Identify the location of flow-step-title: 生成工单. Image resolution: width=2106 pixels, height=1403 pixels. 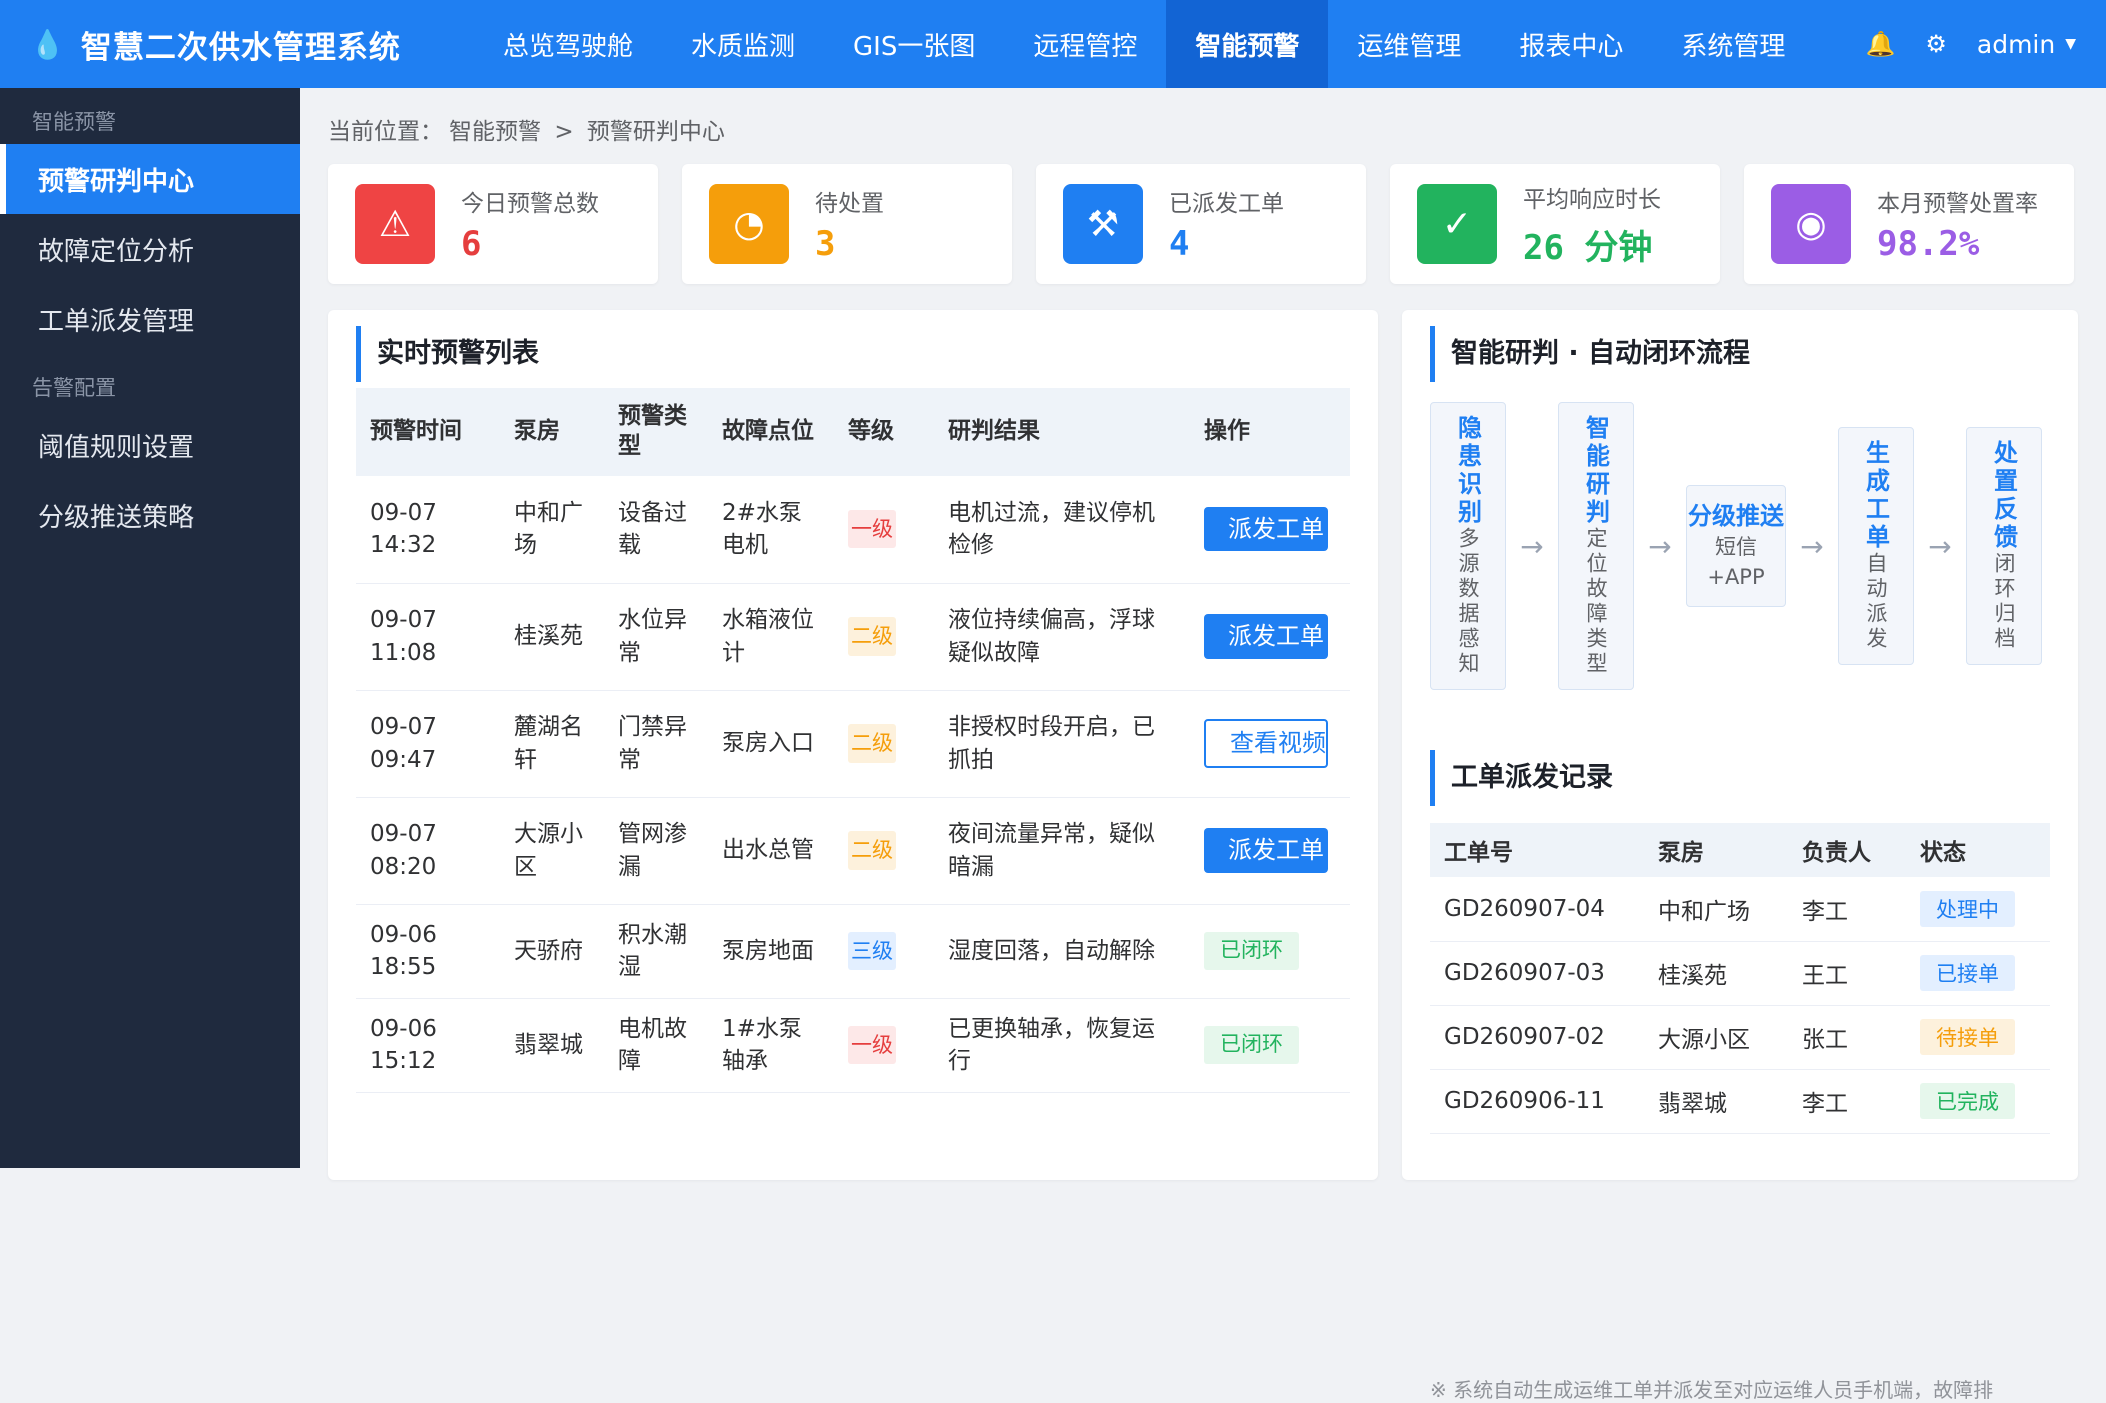
(1875, 496).